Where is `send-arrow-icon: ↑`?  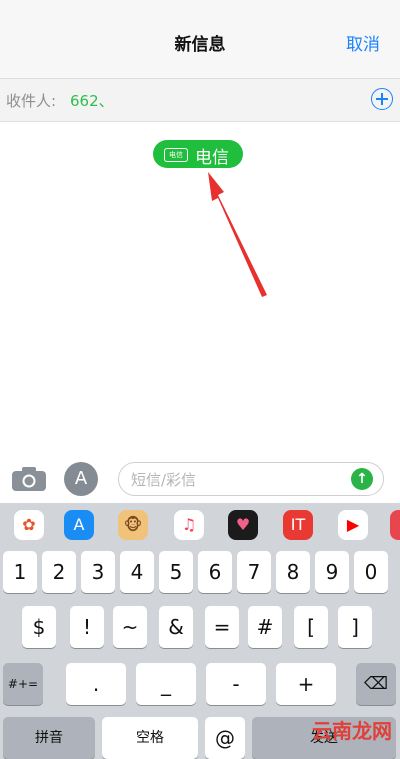
send-arrow-icon: ↑ is located at coordinates (362, 479).